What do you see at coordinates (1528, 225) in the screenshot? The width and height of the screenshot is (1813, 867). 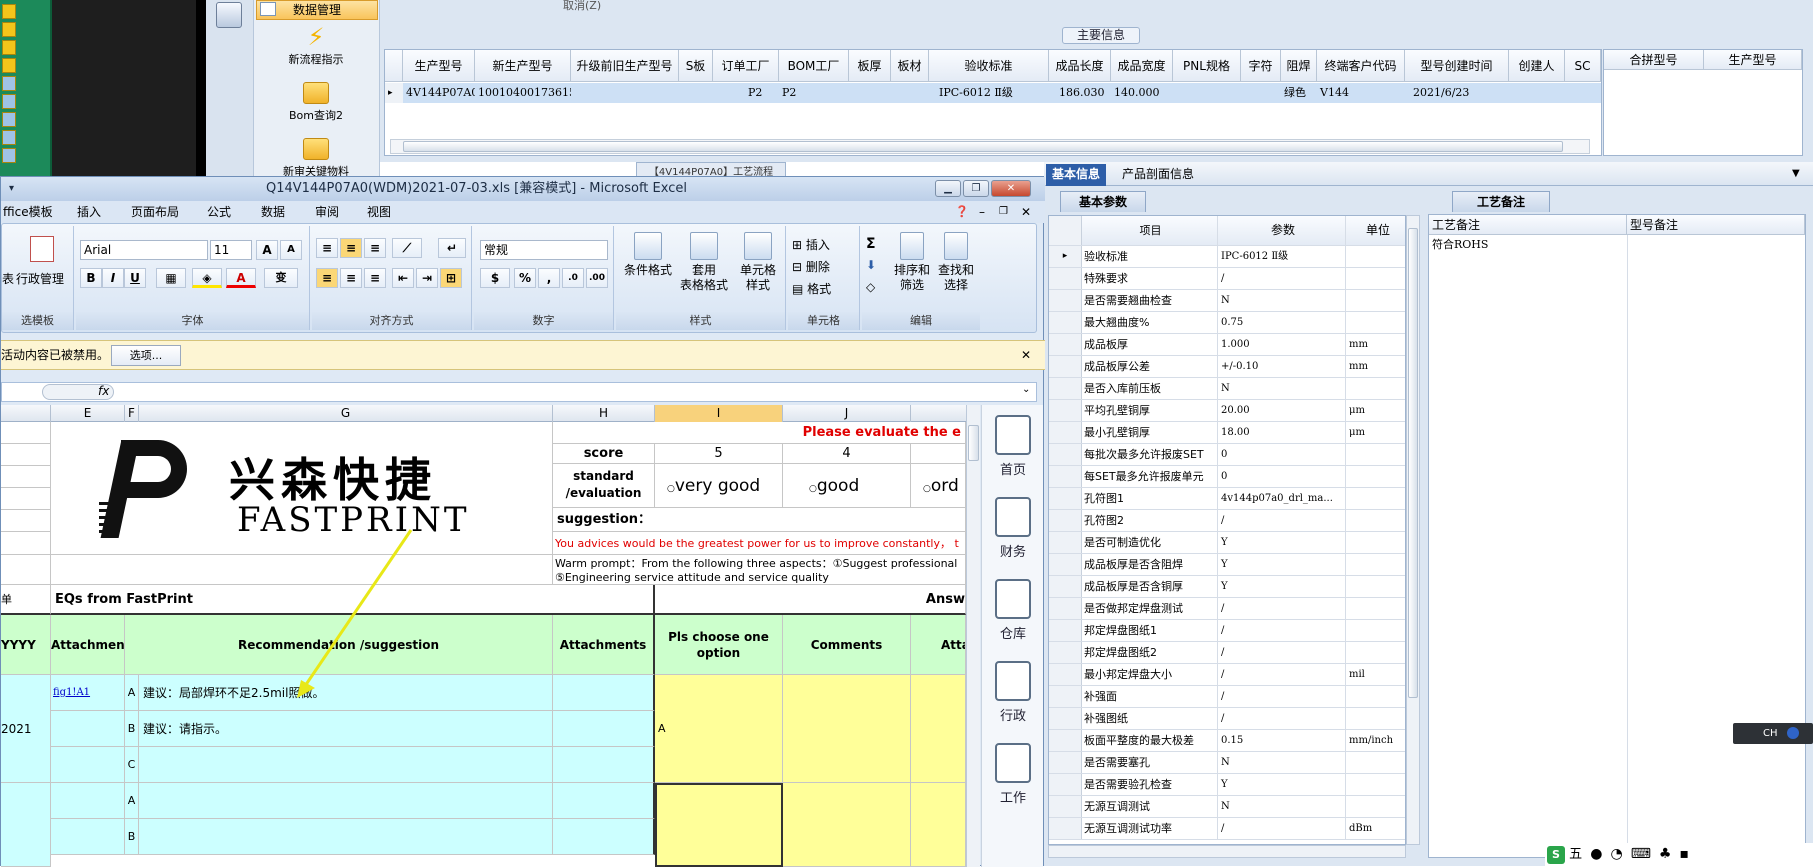 I see `grid-header: 工艺备注` at bounding box center [1528, 225].